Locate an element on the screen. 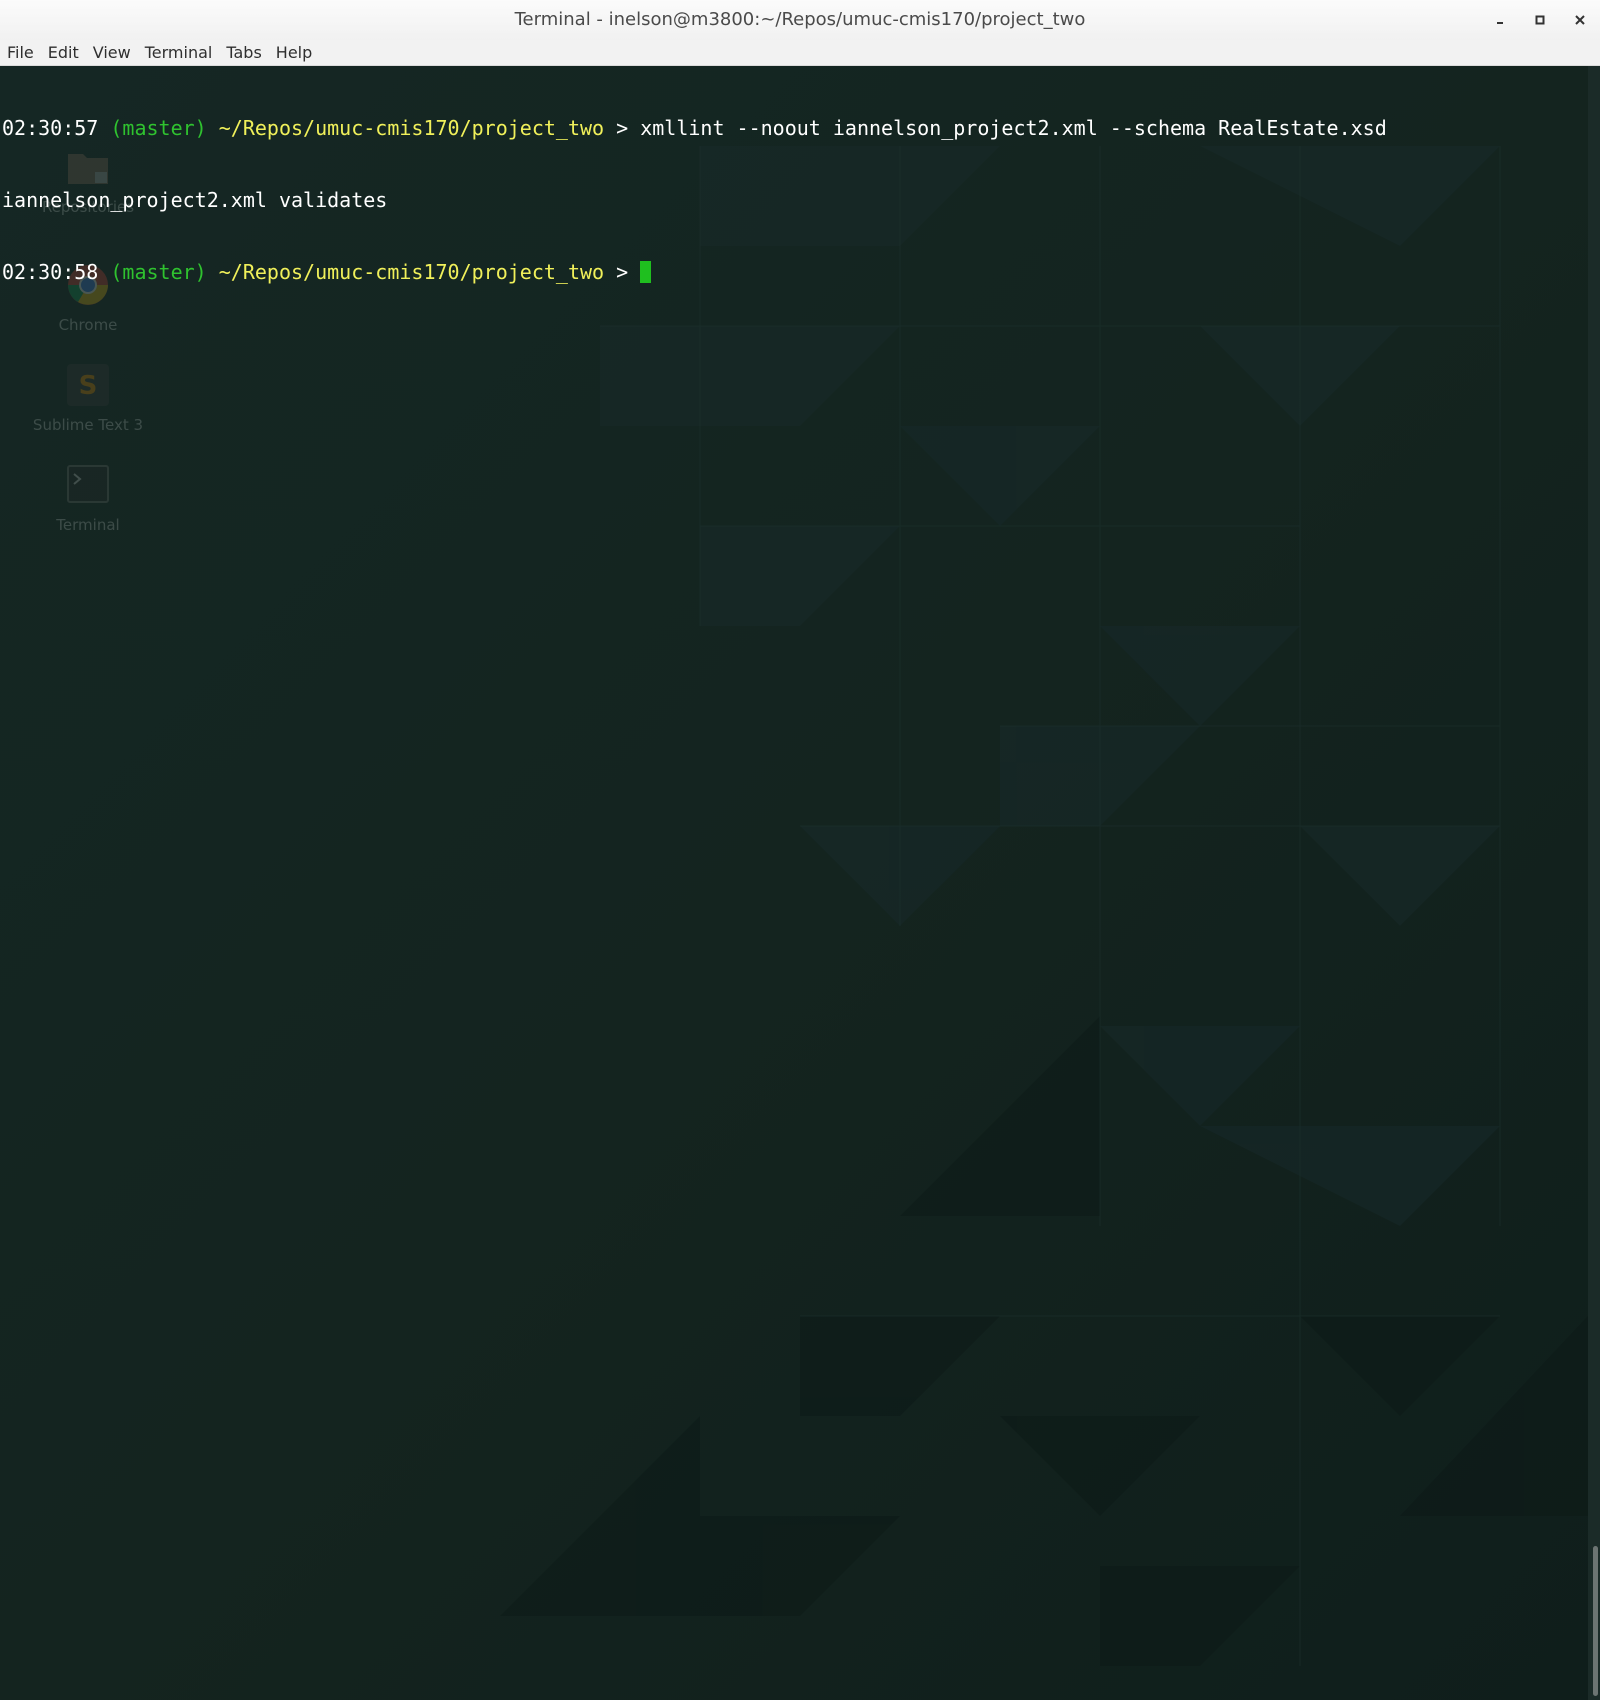 The height and width of the screenshot is (1700, 1600). menu-terminal: Terminal is located at coordinates (179, 52).